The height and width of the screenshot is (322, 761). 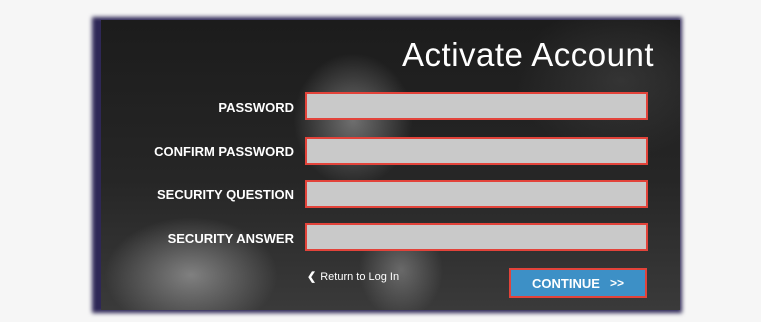 I want to click on double-chevron-right-icon: >>, so click(x=616, y=283).